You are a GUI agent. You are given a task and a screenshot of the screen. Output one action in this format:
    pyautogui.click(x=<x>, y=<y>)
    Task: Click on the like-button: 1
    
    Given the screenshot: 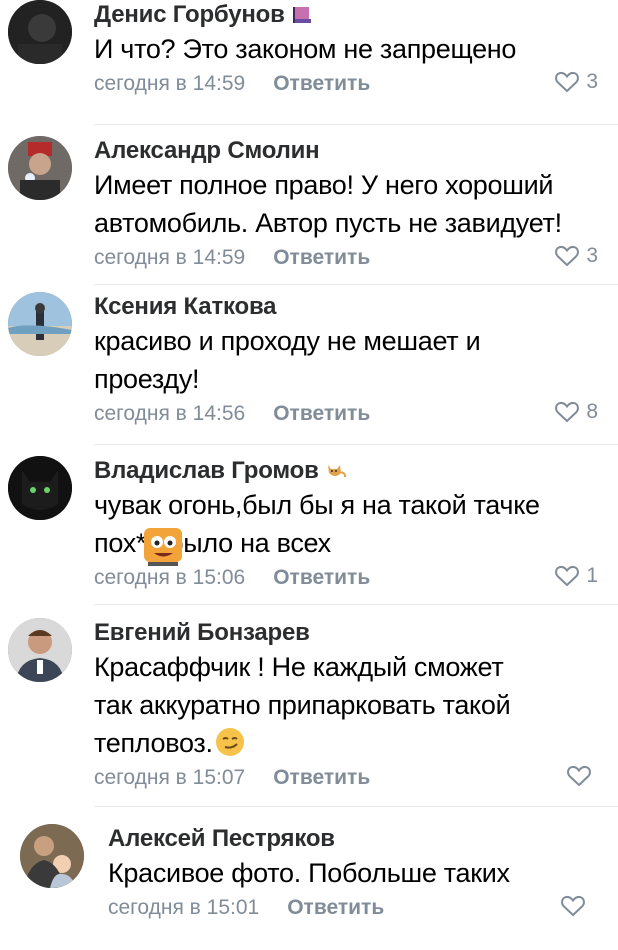 What is the action you would take?
    pyautogui.click(x=576, y=576)
    